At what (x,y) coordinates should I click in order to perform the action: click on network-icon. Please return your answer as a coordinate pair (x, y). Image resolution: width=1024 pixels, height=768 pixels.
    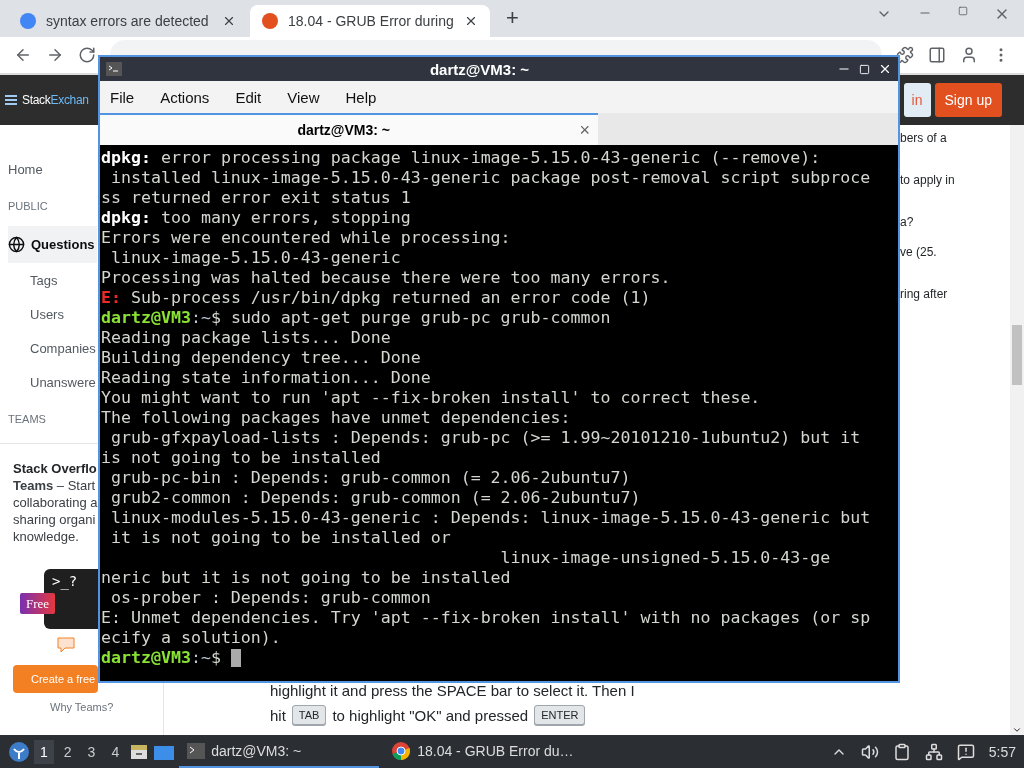
    Looking at the image, I should click on (933, 751).